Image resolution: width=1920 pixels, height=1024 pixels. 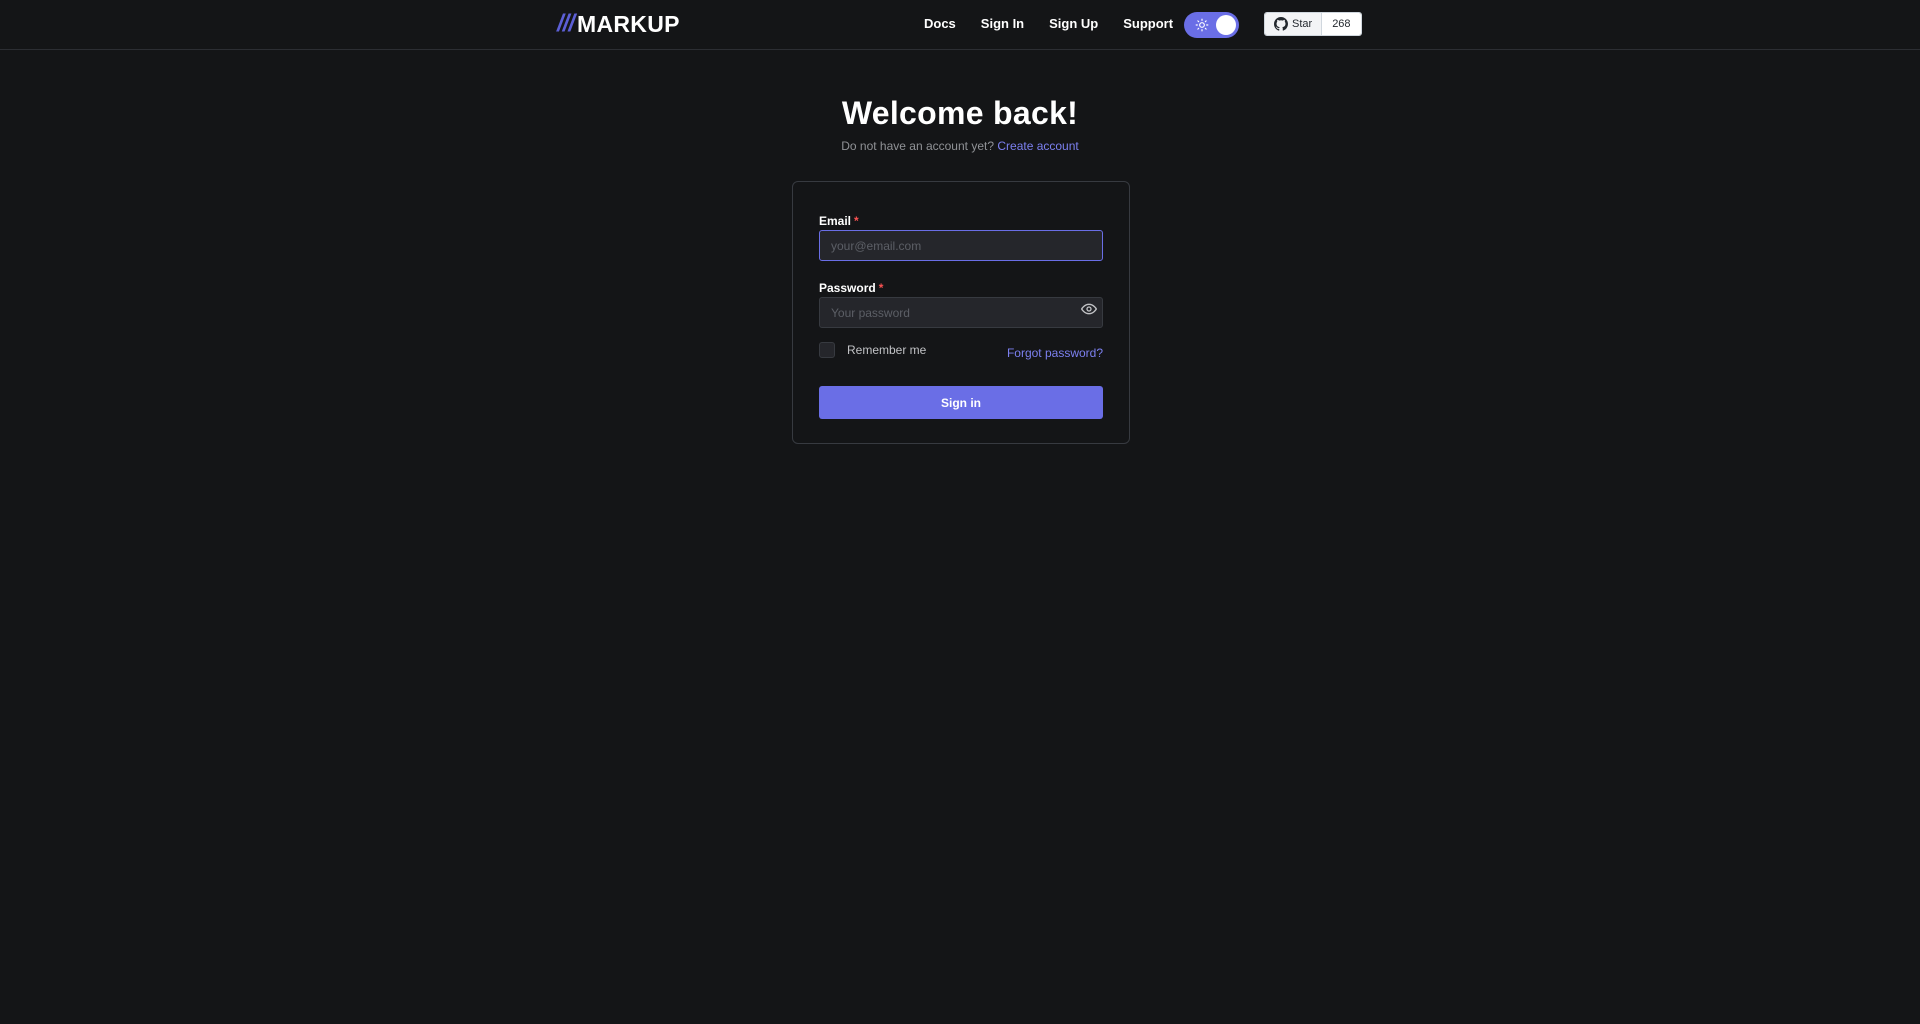 I want to click on email-required-mark: *, so click(x=856, y=221).